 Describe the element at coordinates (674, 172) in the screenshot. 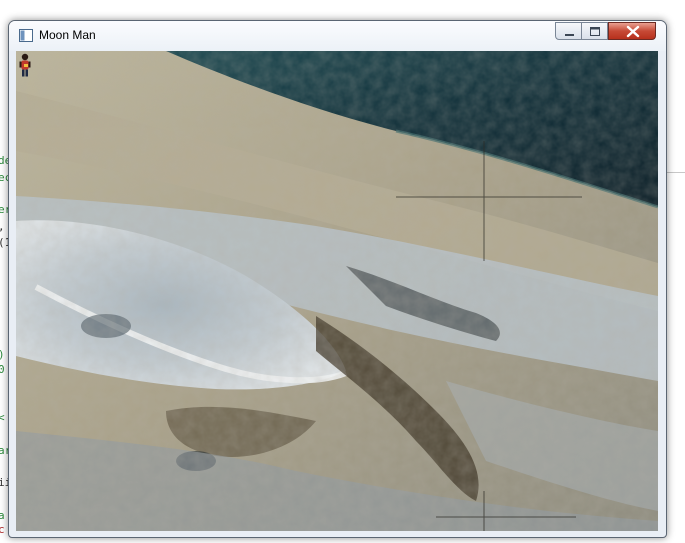

I see `background-divider` at that location.